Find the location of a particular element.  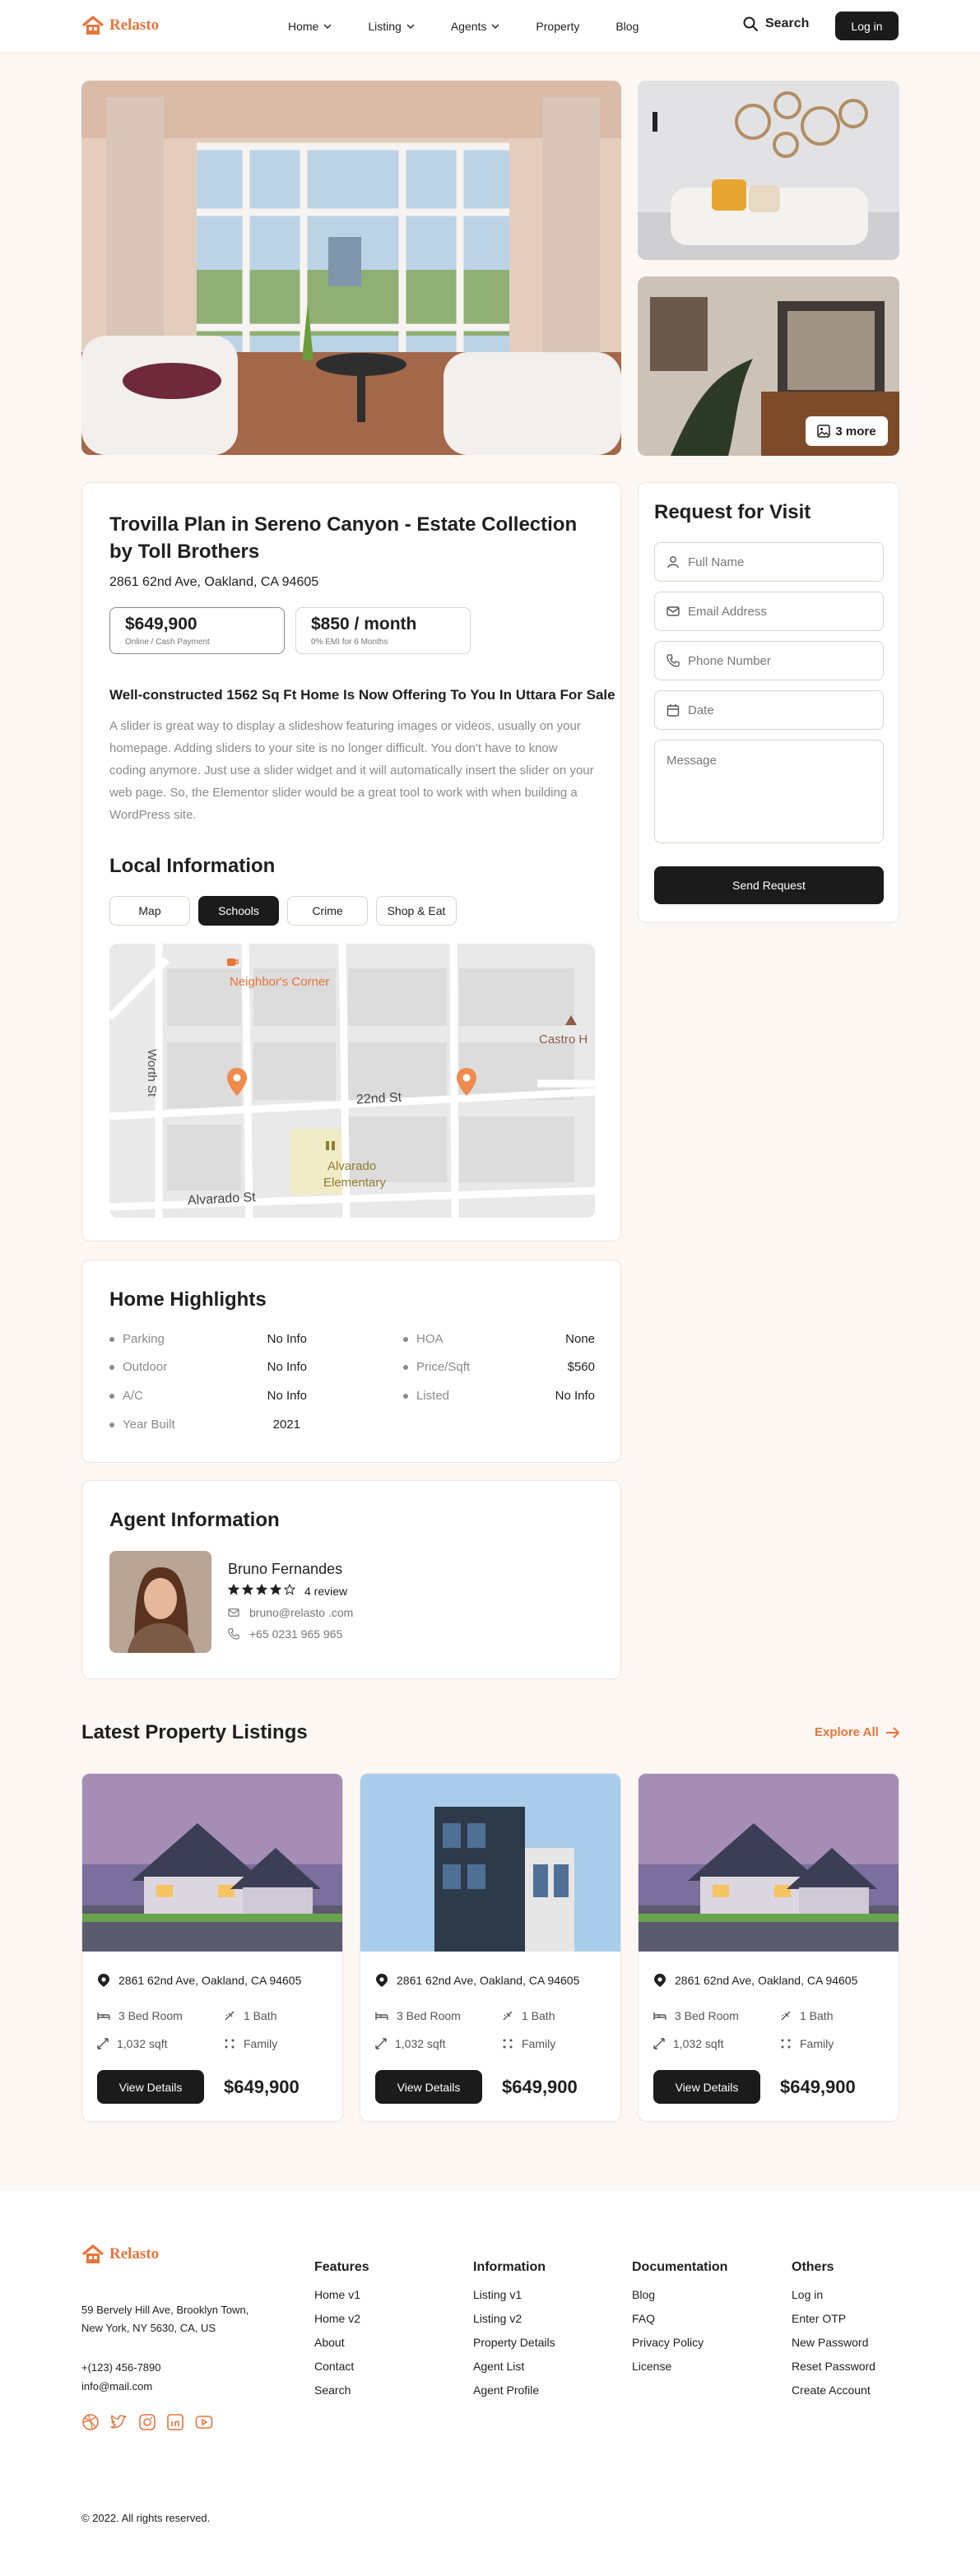

footer-link: Home v1 is located at coordinates (341, 2294).